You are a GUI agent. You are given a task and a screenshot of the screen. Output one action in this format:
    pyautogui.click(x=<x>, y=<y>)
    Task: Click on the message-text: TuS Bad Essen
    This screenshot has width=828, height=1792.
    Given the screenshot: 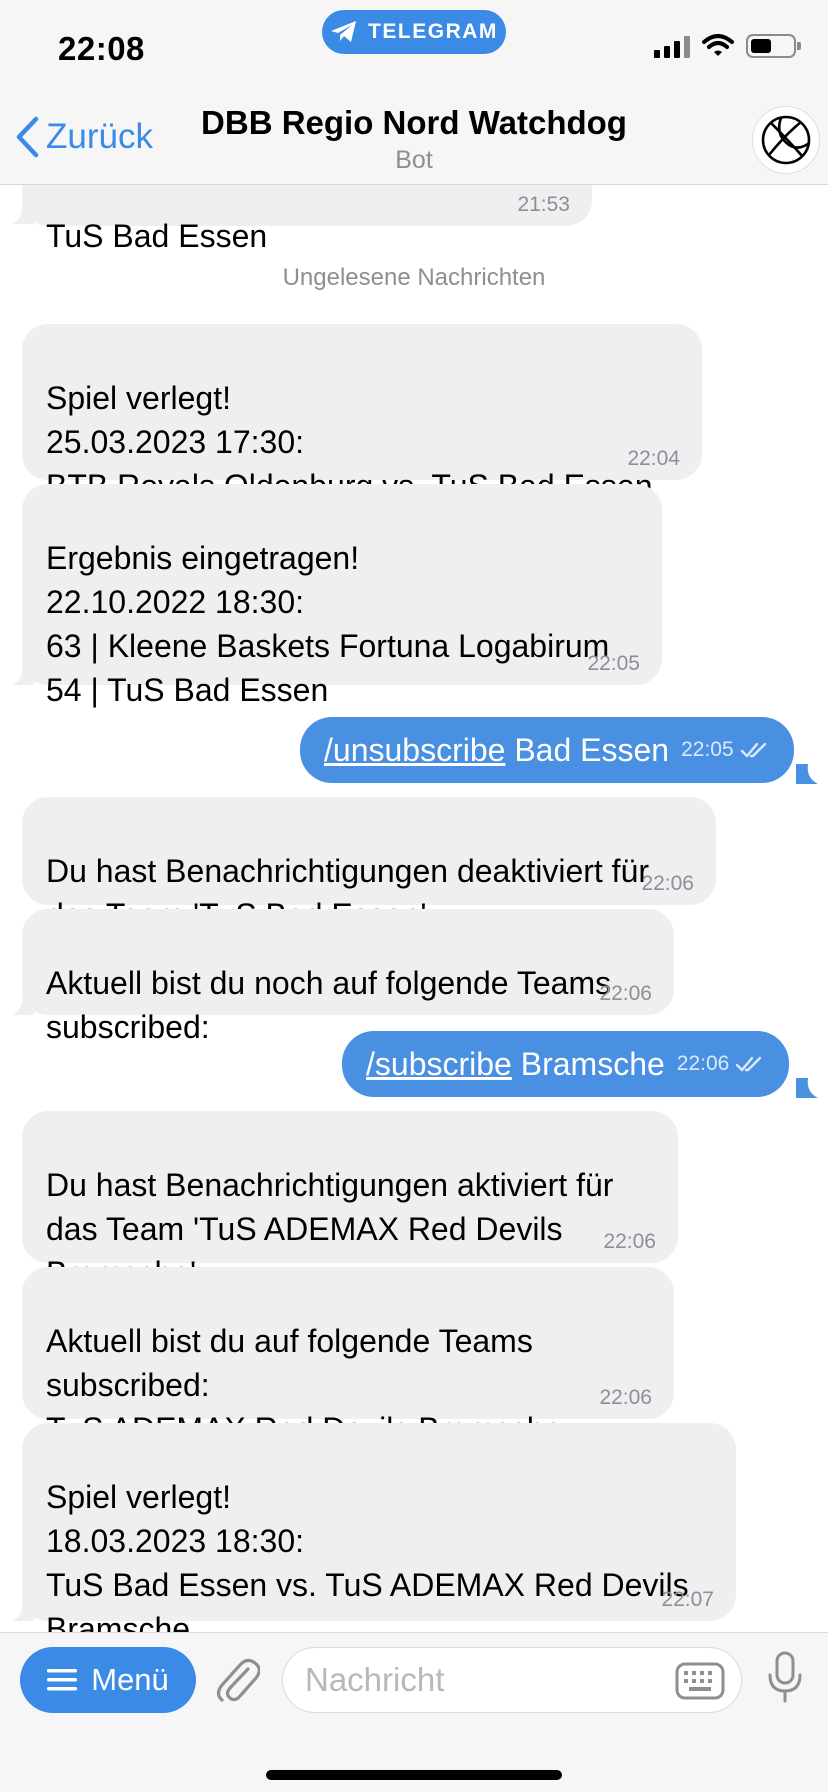 What is the action you would take?
    pyautogui.click(x=157, y=236)
    